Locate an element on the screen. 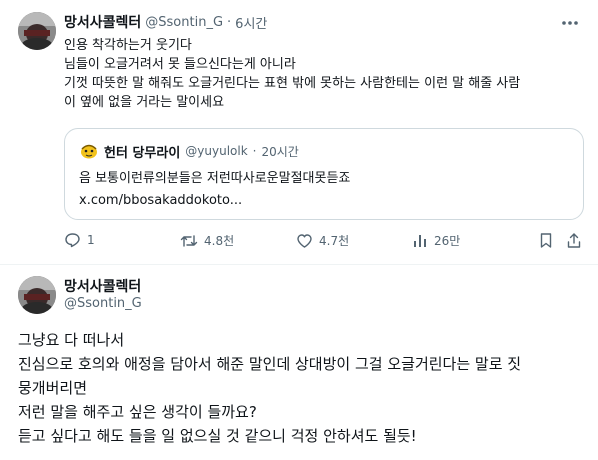 This screenshot has width=598, height=460. retweet-icon is located at coordinates (189, 240).